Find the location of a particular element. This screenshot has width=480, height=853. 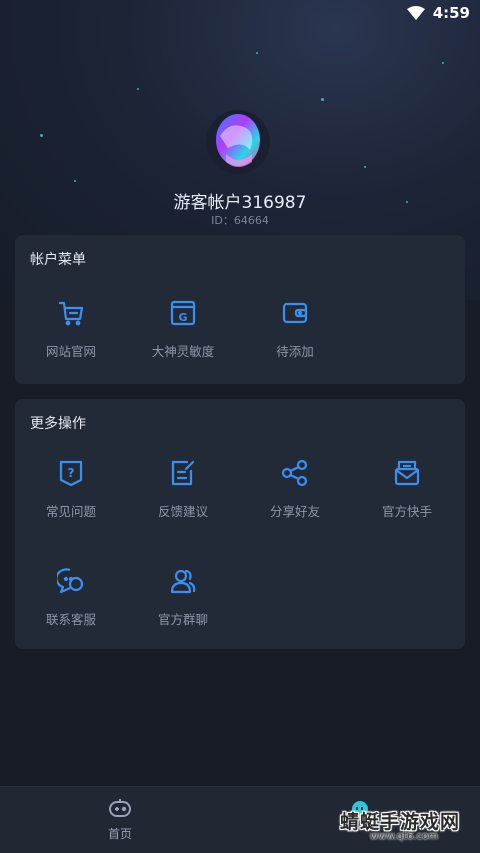

menu-item-label: 分享好友 is located at coordinates (294, 511).